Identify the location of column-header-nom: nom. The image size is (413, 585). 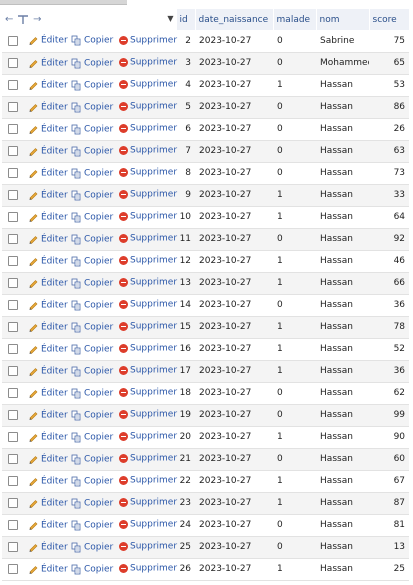
(342, 19).